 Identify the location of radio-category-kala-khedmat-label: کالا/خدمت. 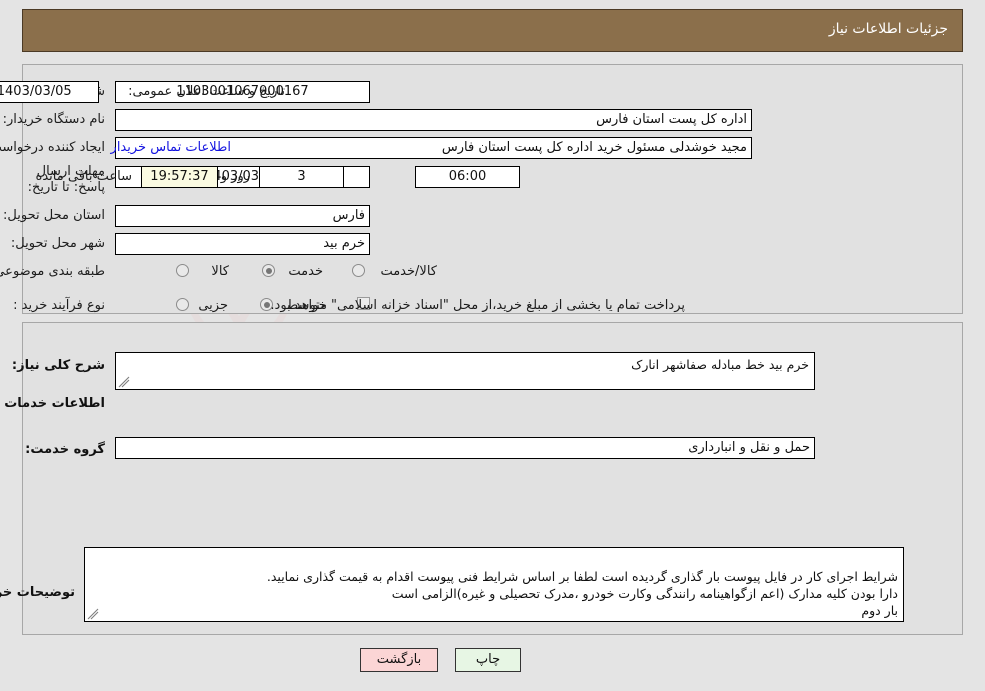
(408, 271).